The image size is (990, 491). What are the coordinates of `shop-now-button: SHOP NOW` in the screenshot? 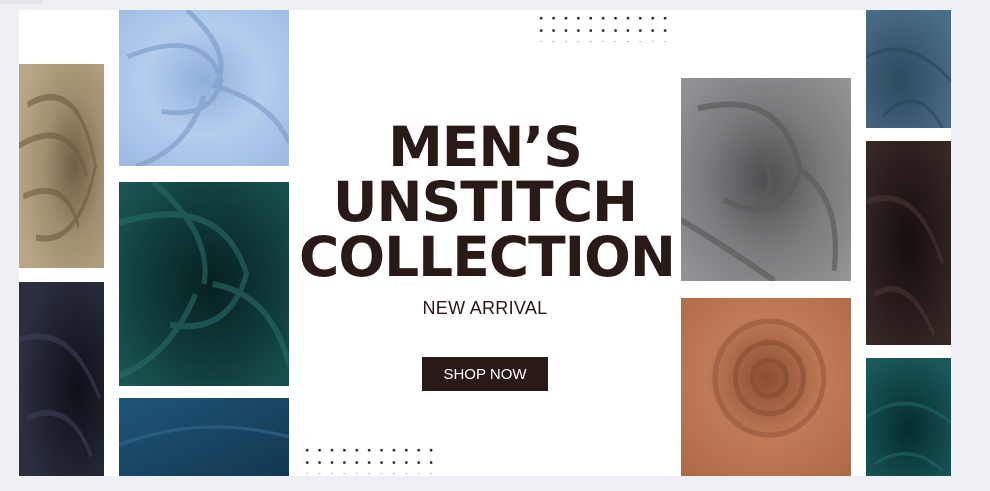 It's located at (485, 374).